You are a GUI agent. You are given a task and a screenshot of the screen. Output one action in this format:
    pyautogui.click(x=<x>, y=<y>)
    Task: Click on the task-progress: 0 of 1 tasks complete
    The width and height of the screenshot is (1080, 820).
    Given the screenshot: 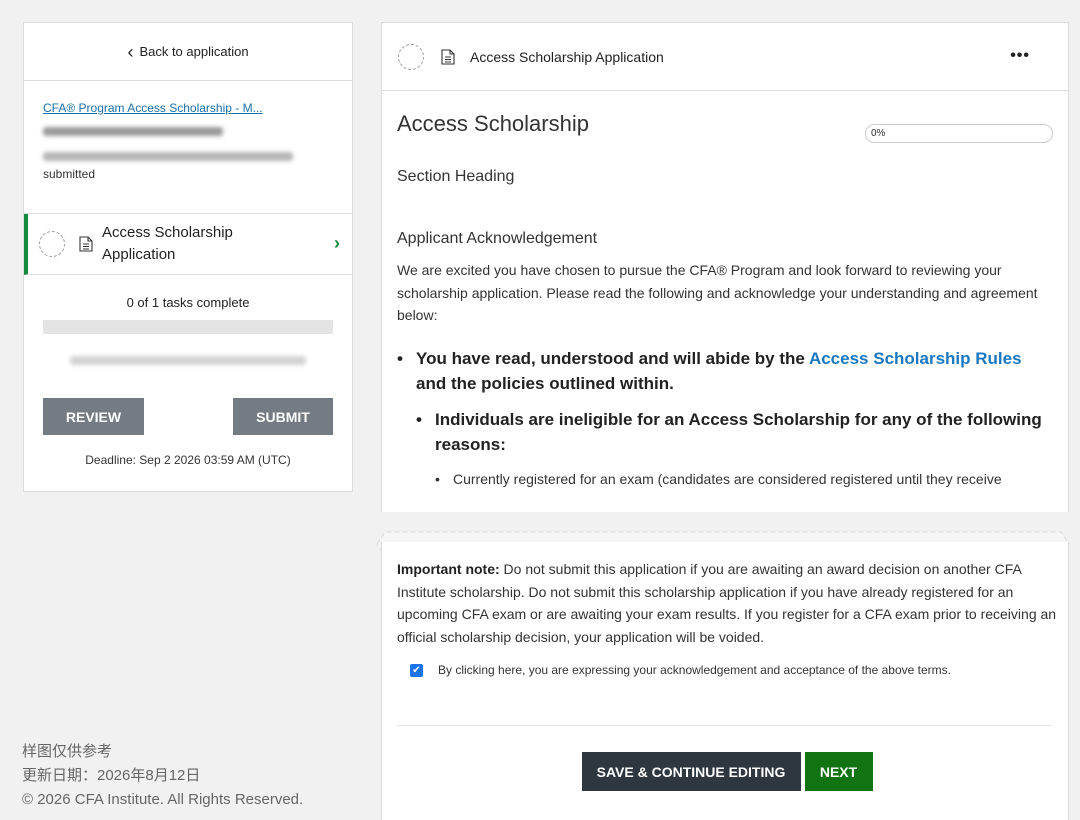 What is the action you would take?
    pyautogui.click(x=188, y=320)
    